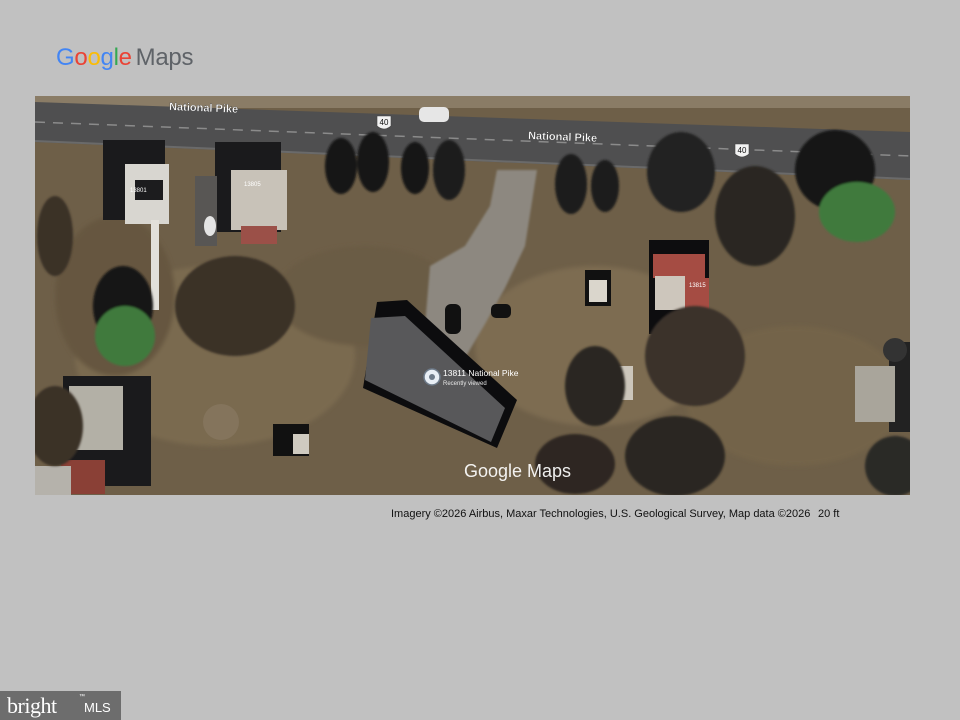  I want to click on map-scale: 20 ft, so click(829, 514).